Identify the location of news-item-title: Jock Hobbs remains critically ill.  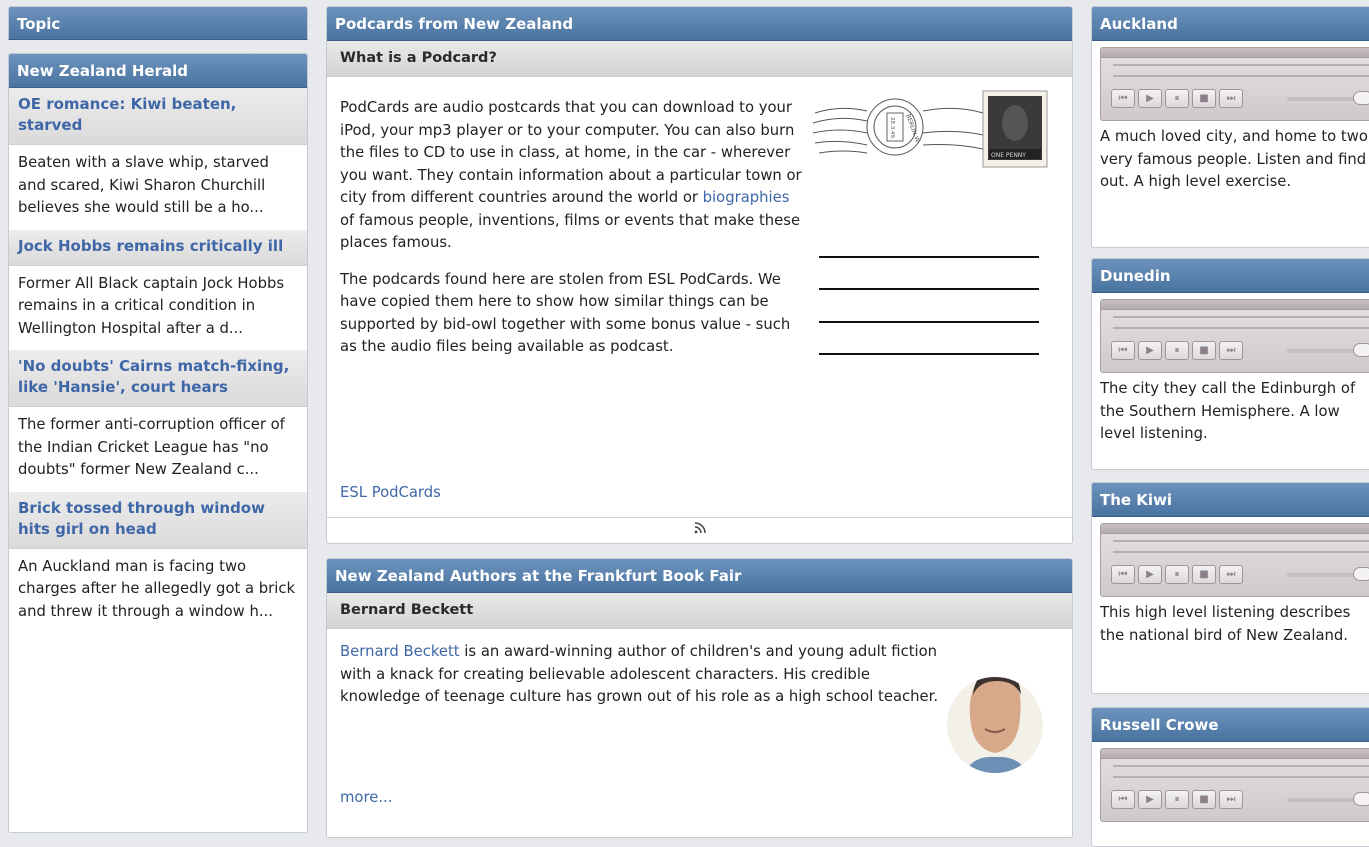
(158, 247).